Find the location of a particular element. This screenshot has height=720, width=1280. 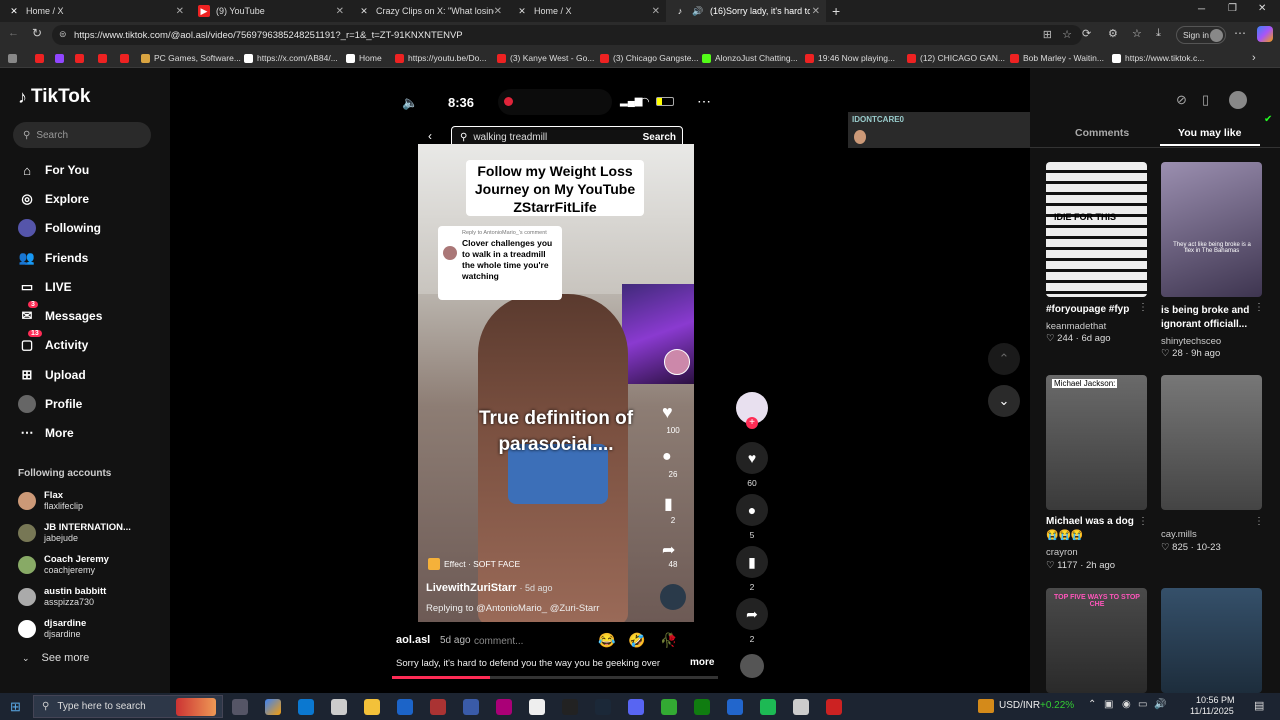

video-progress-bar is located at coordinates (555, 677).